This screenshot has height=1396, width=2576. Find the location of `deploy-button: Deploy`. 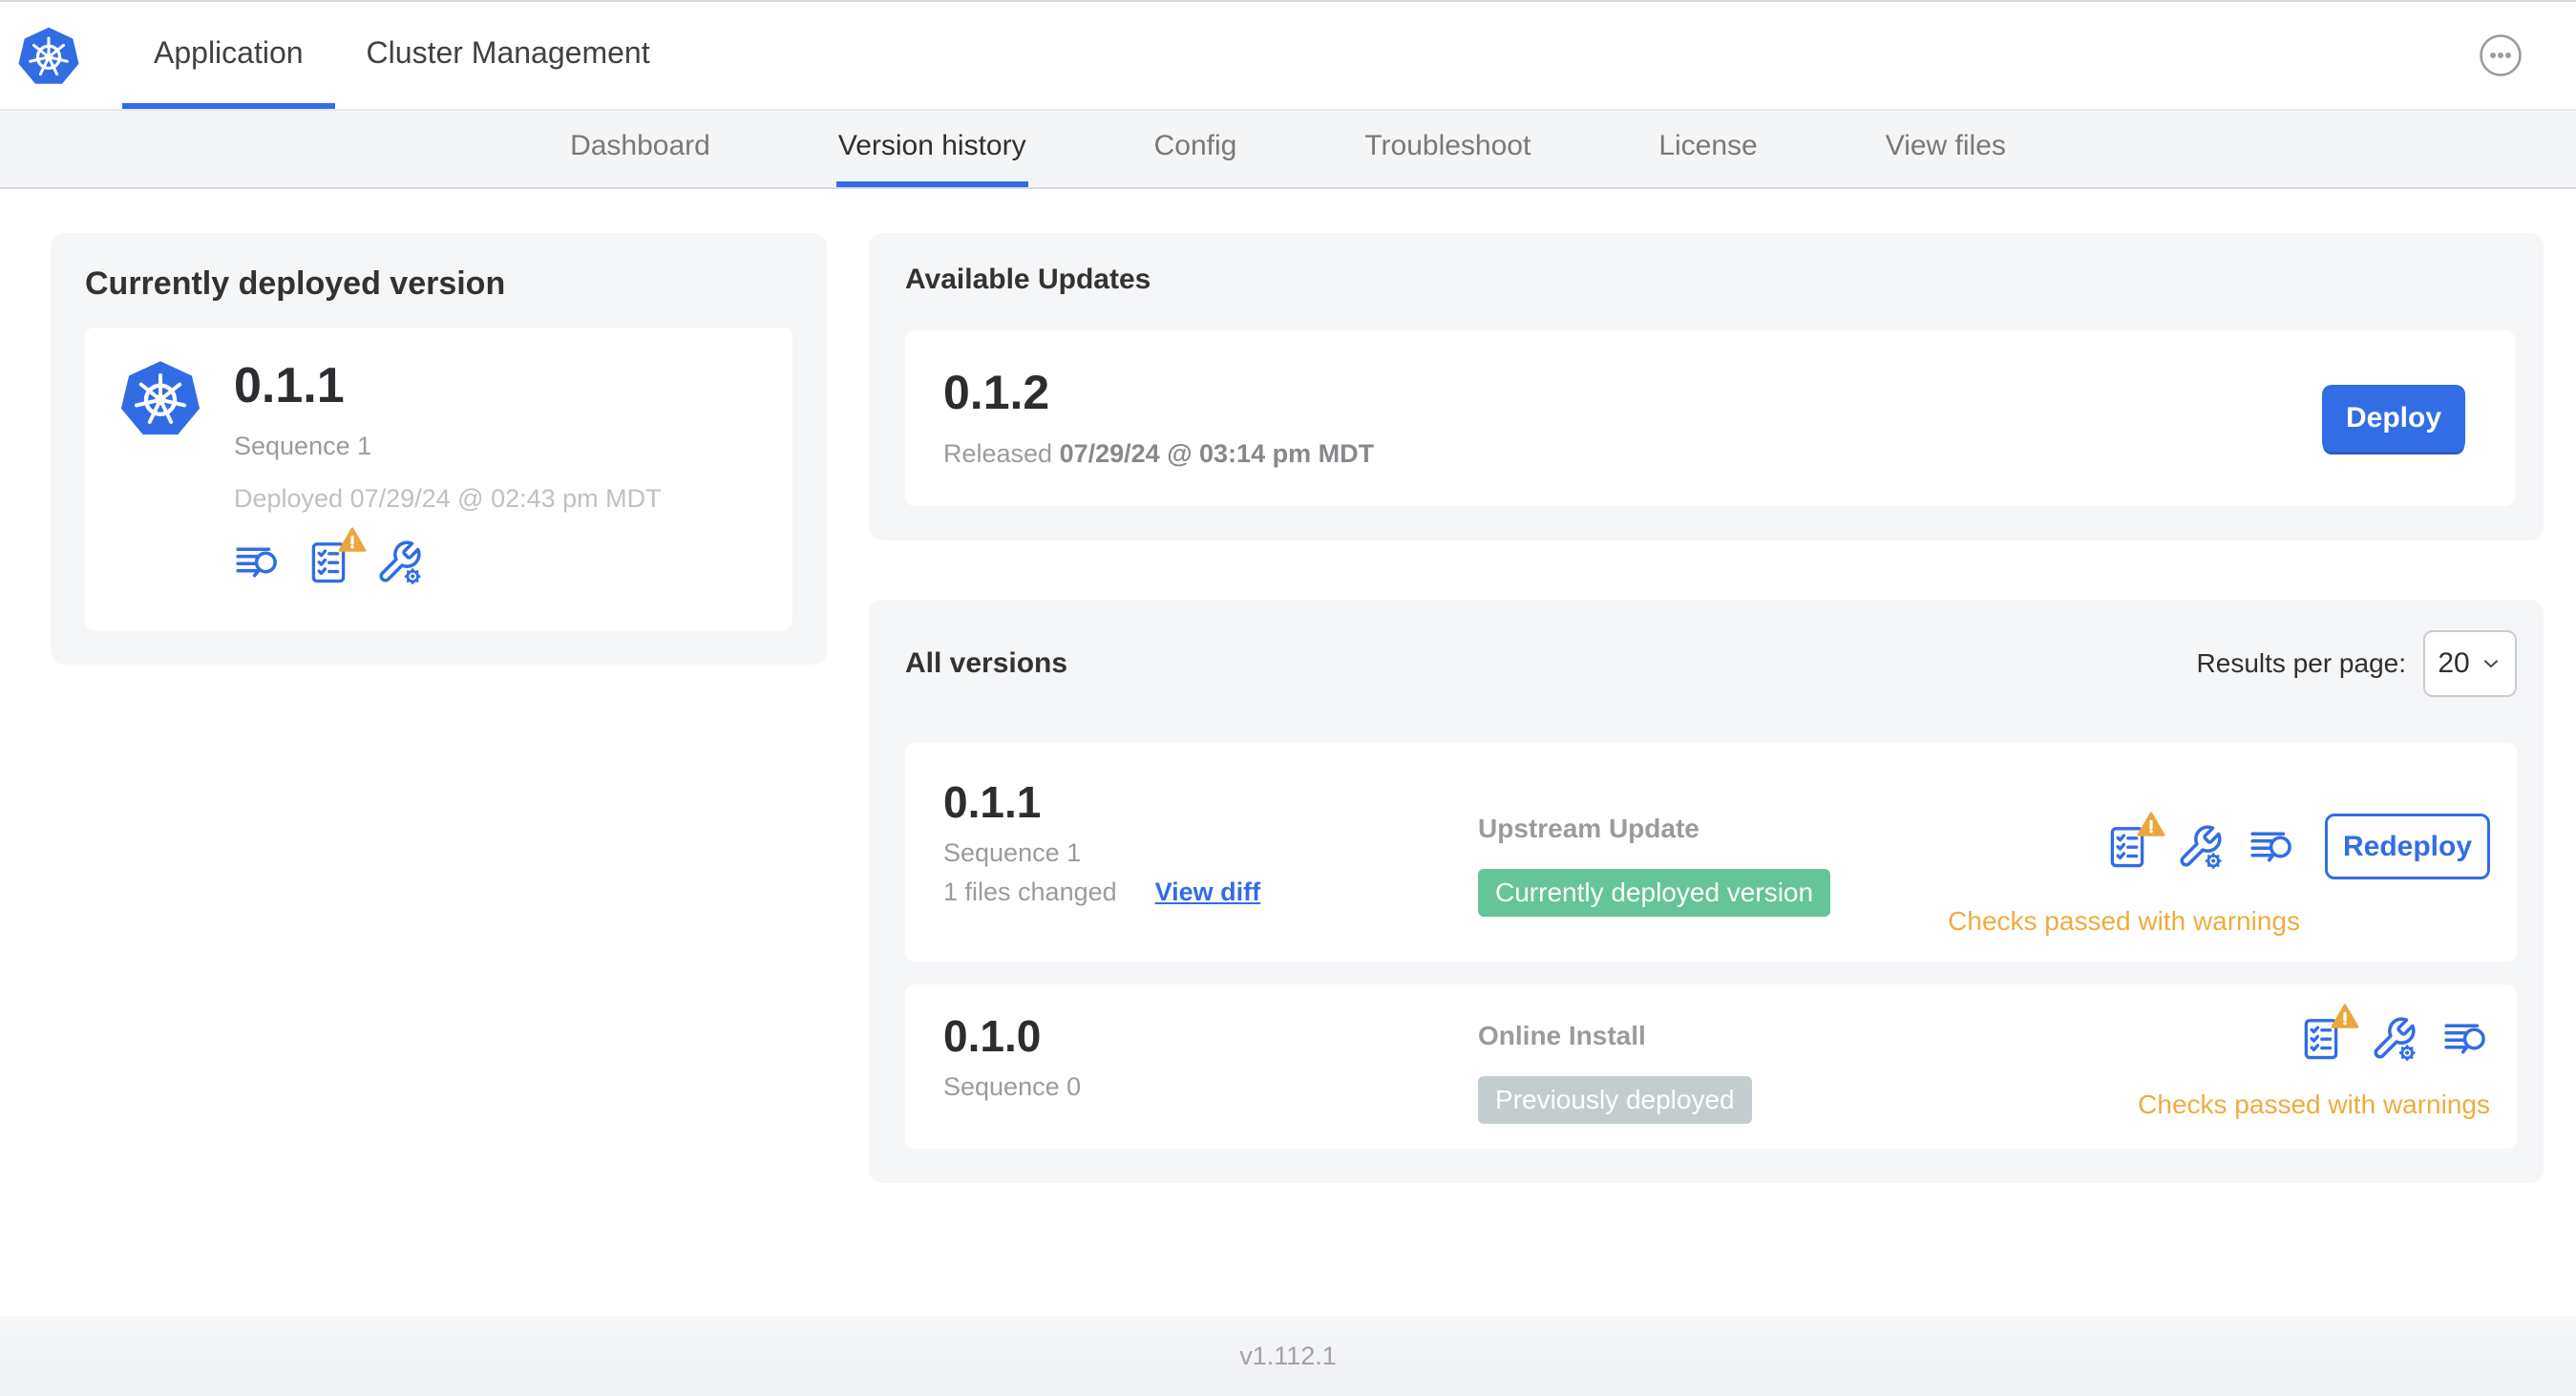

deploy-button: Deploy is located at coordinates (2393, 418).